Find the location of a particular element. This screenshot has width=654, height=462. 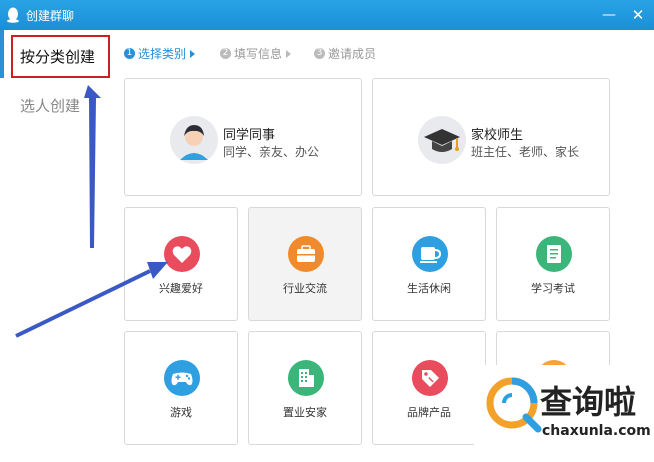

minimize-button: — is located at coordinates (609, 15).